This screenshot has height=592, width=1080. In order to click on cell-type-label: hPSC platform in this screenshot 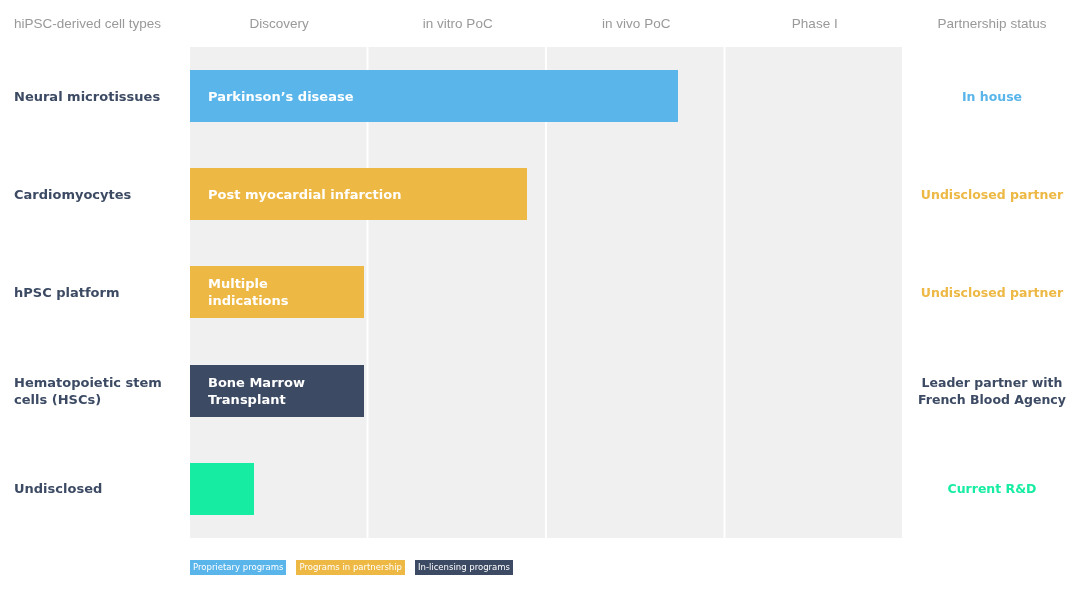, I will do `click(67, 292)`.